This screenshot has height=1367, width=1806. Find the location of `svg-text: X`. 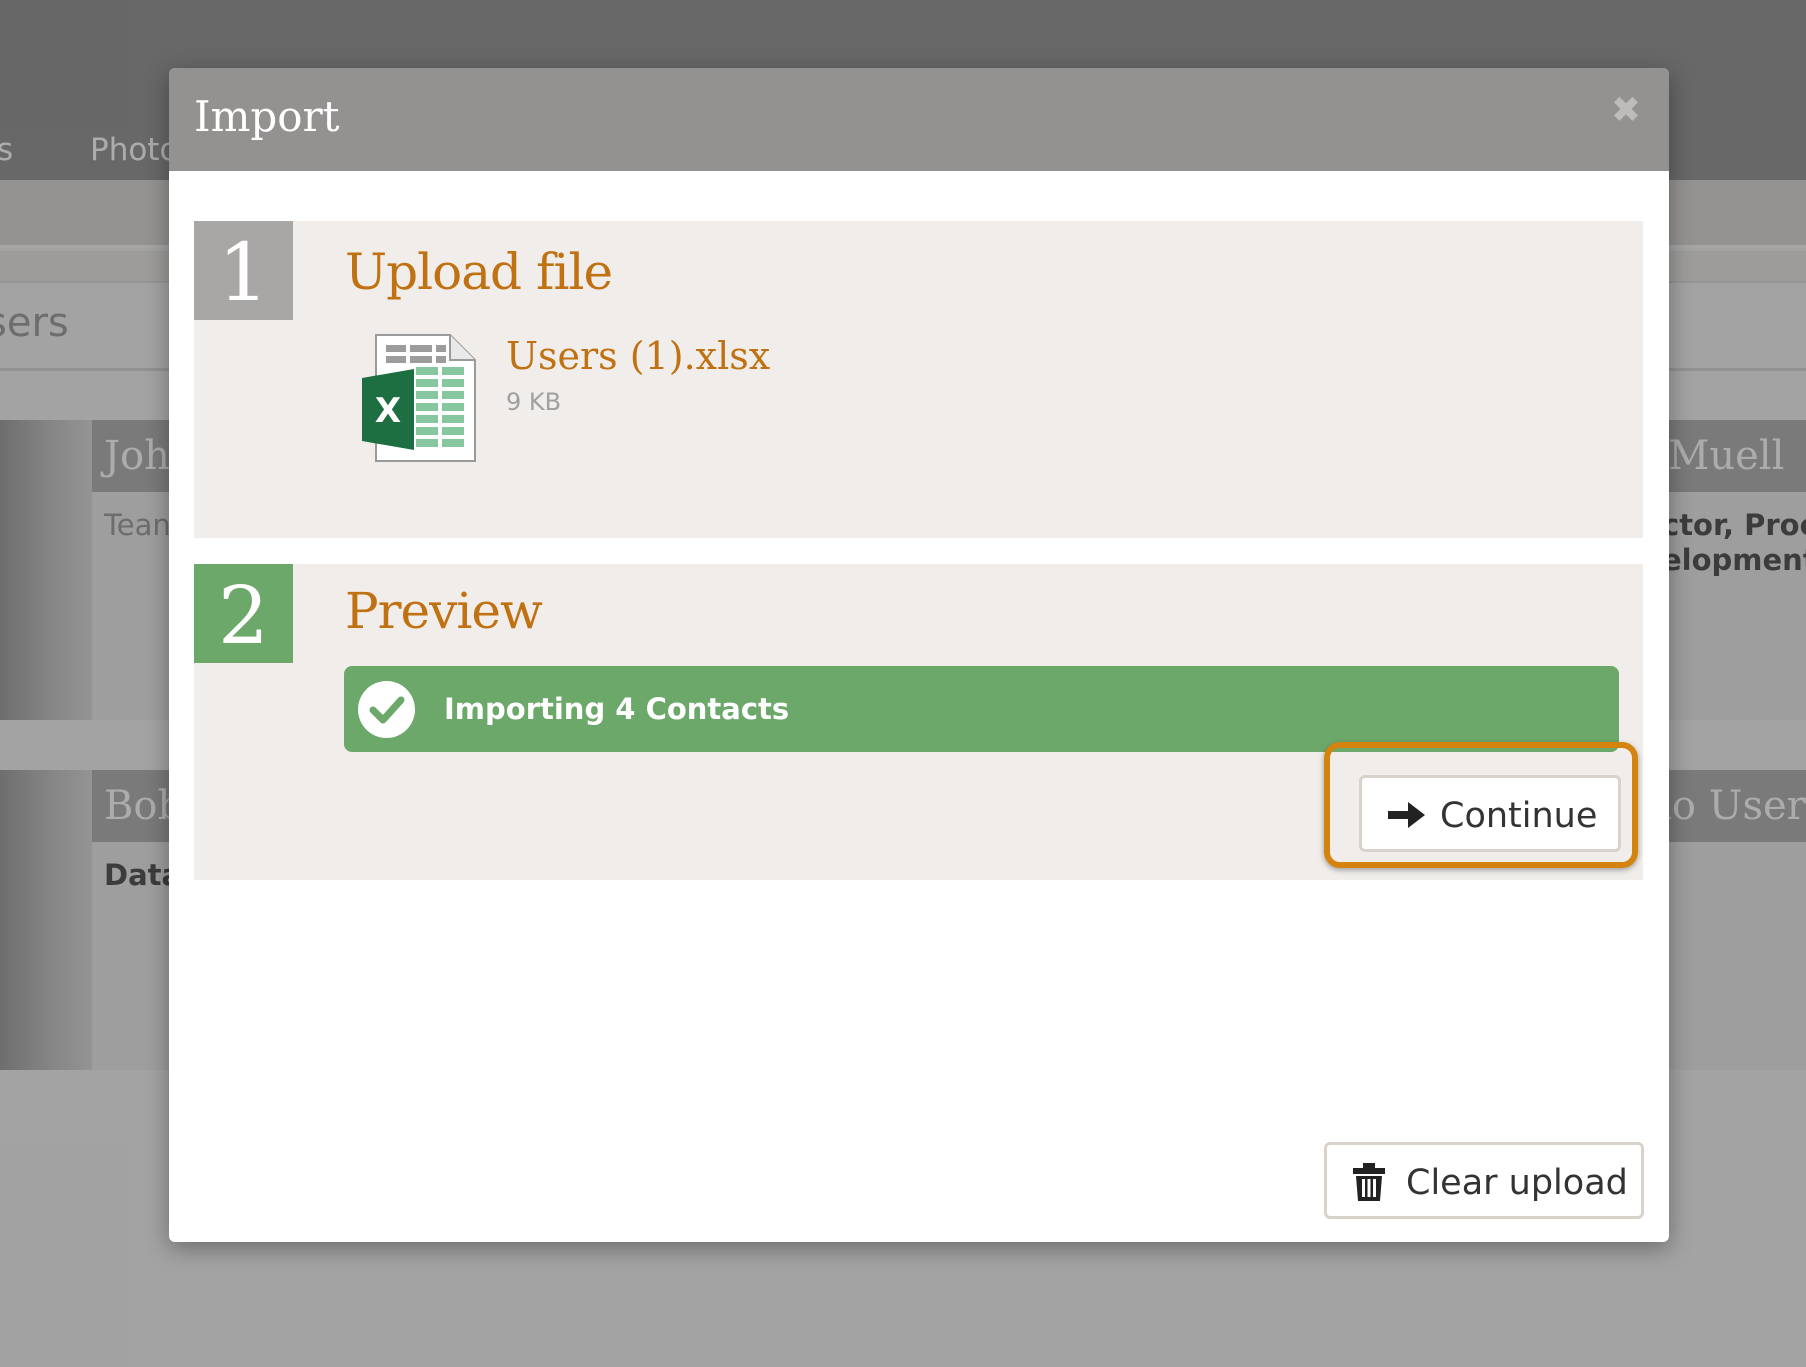

svg-text: X is located at coordinates (388, 411).